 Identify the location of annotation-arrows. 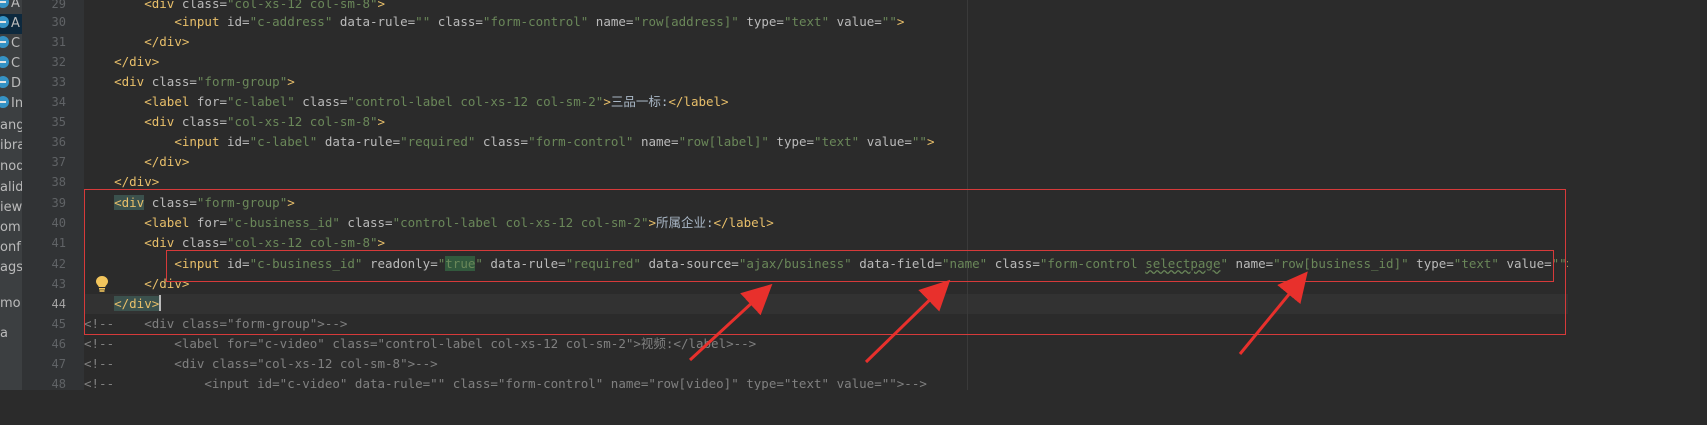
(998, 317).